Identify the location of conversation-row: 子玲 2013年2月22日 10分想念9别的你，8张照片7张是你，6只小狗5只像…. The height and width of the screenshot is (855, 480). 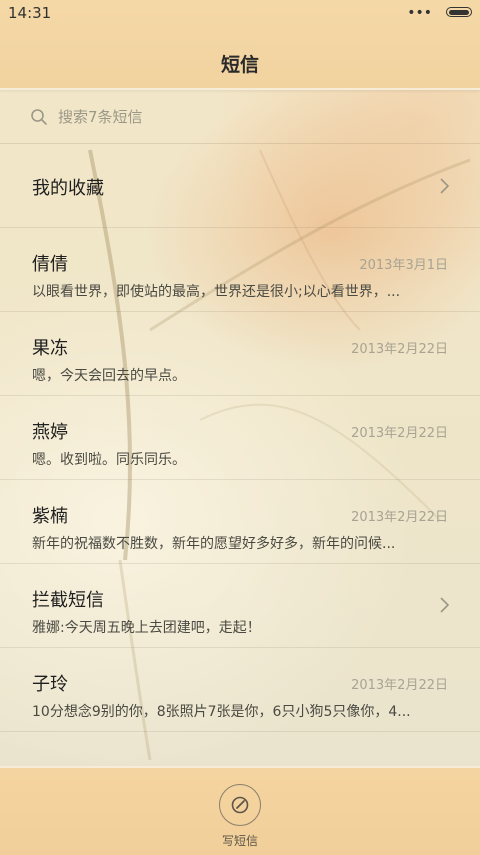
(240, 690).